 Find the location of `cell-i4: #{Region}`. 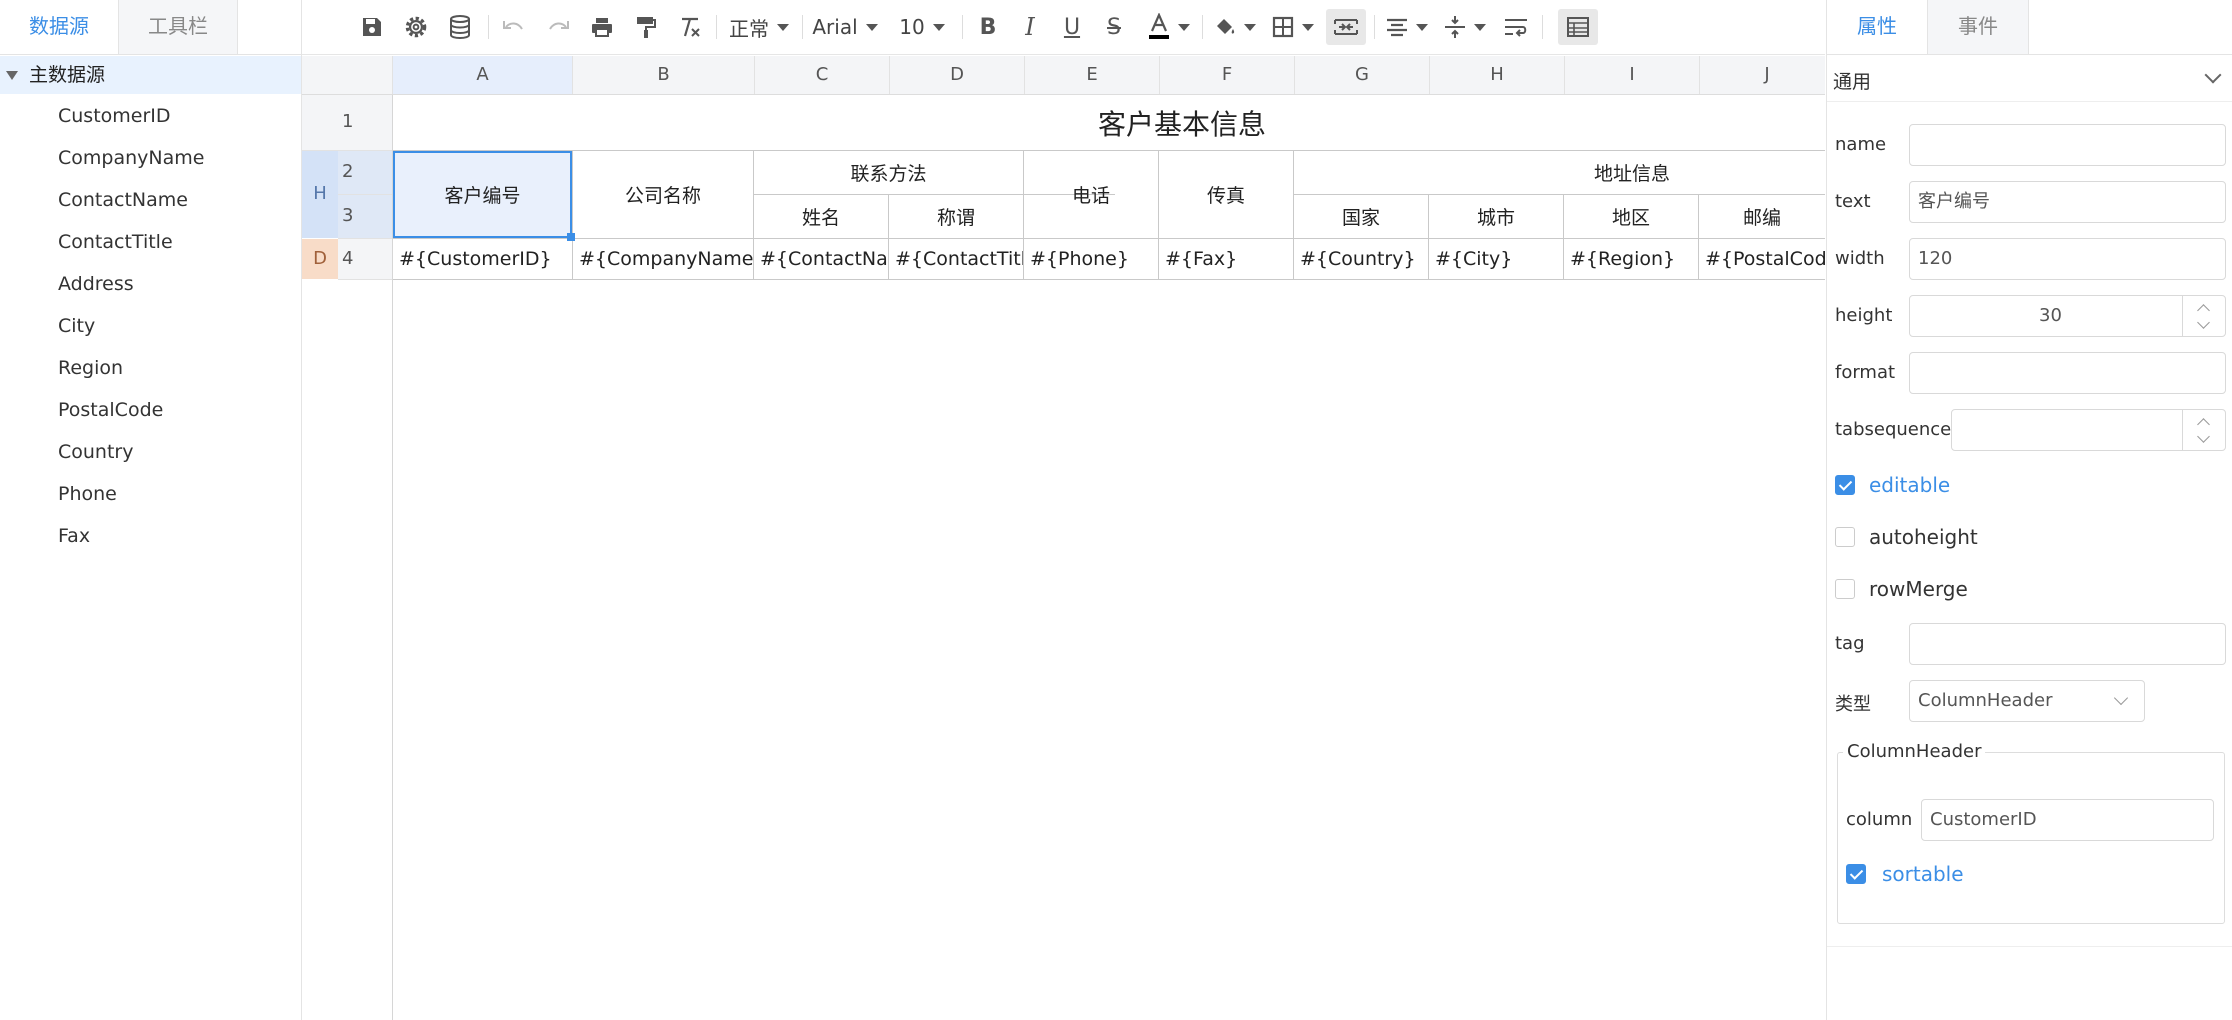

cell-i4: #{Region} is located at coordinates (1631, 259).